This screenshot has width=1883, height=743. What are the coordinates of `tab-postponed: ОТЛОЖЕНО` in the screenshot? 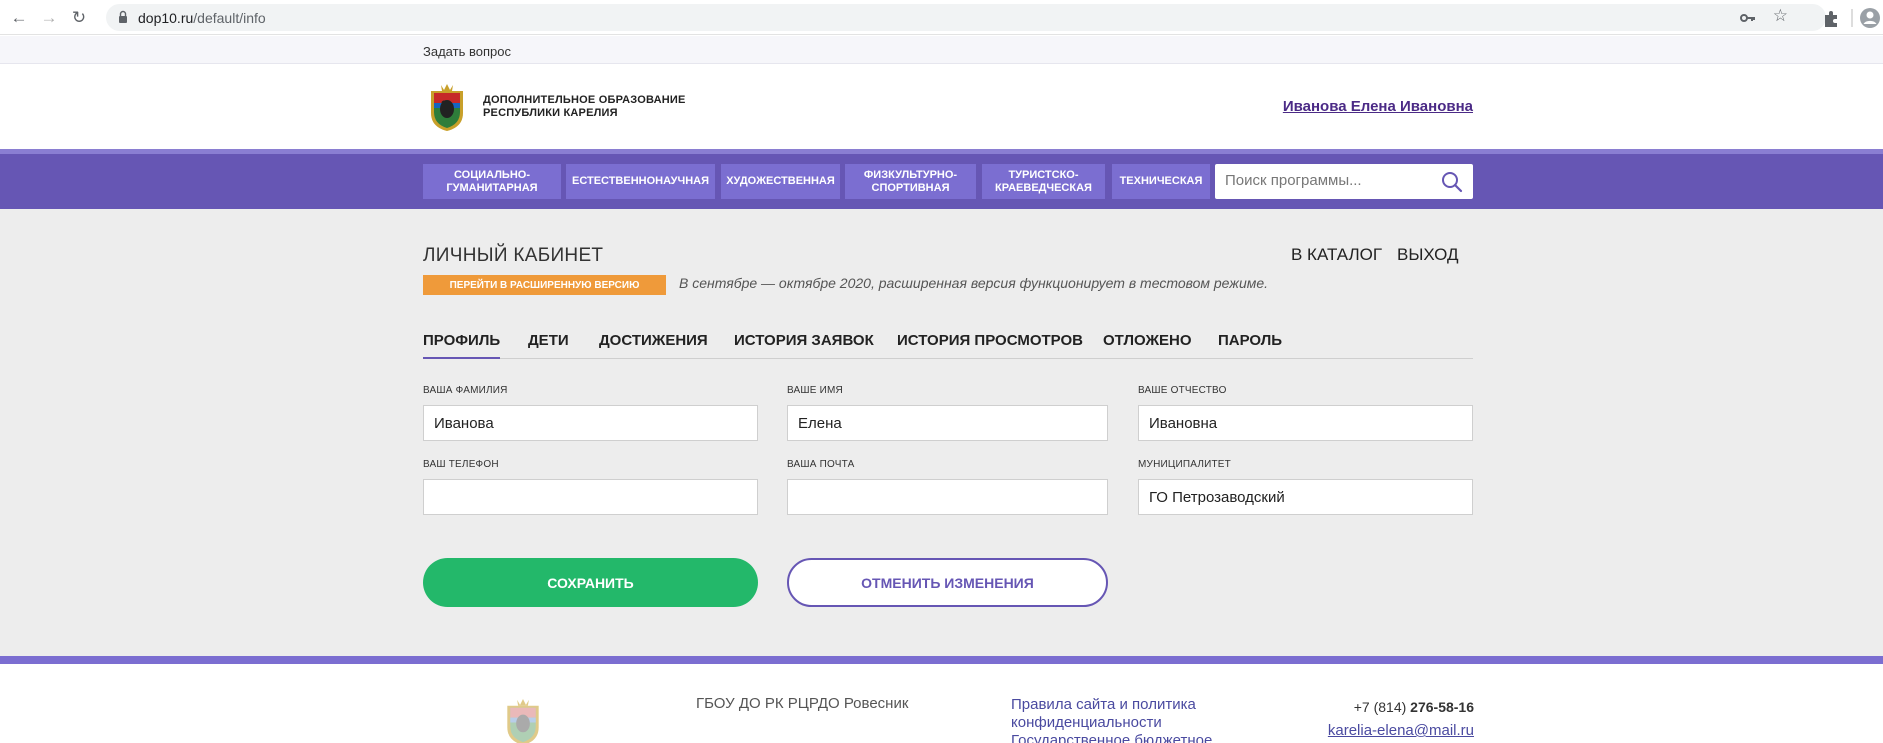 It's located at (1147, 345).